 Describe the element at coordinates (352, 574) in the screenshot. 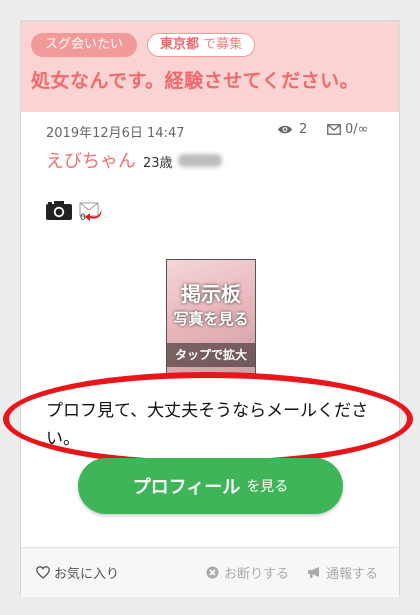

I see `report-label: 通報する` at that location.